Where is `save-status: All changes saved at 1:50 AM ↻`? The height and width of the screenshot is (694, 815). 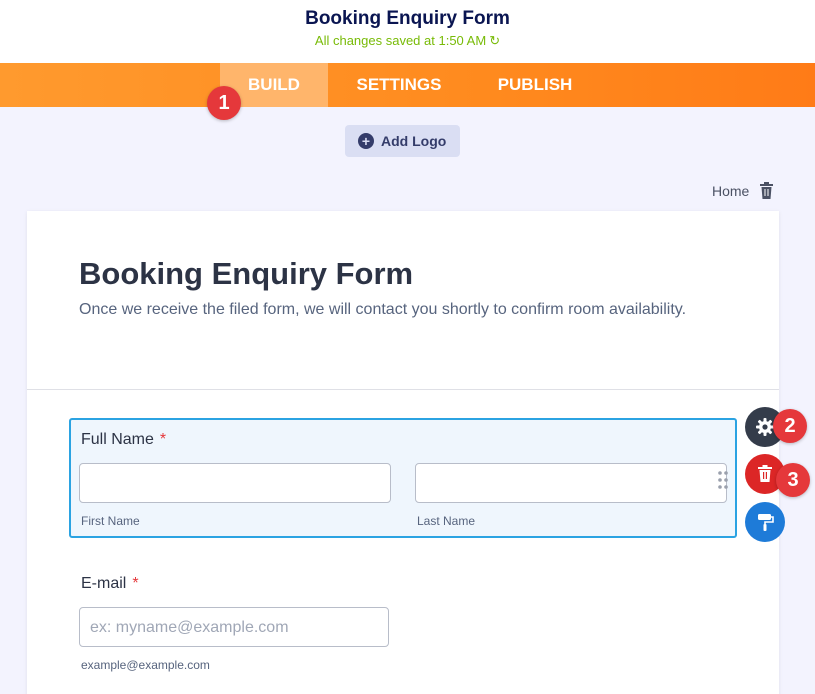
save-status: All changes saved at 1:50 AM ↻ is located at coordinates (407, 41).